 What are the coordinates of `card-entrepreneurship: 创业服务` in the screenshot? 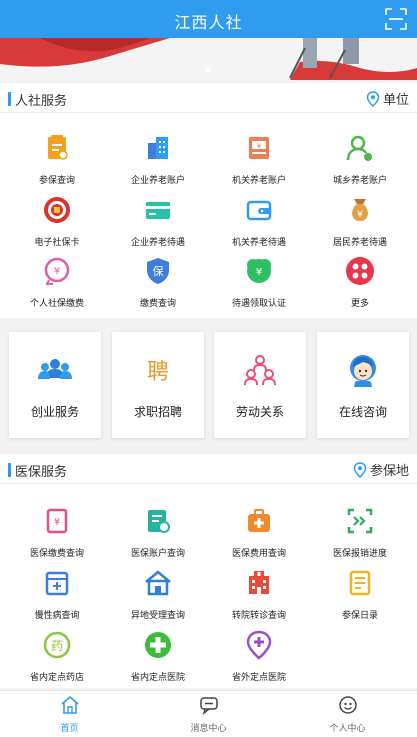 It's located at (55, 385).